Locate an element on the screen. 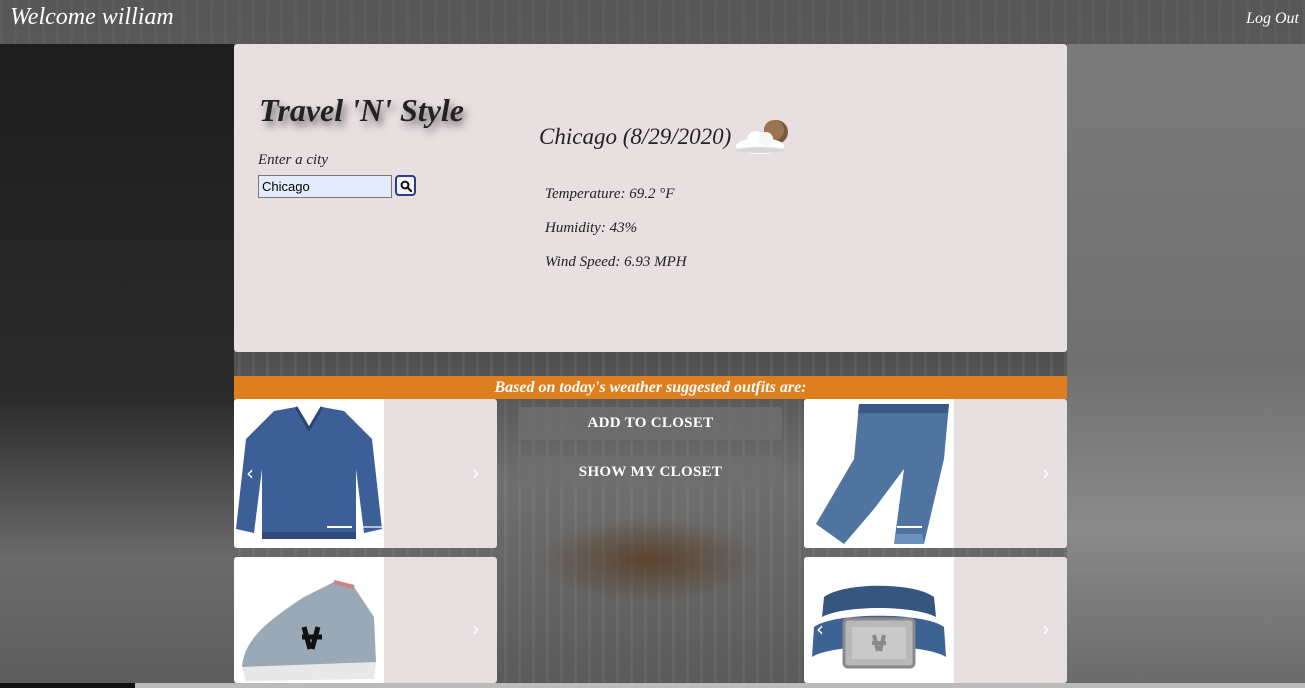 This screenshot has width=1305, height=688. belt-image is located at coordinates (879, 620).